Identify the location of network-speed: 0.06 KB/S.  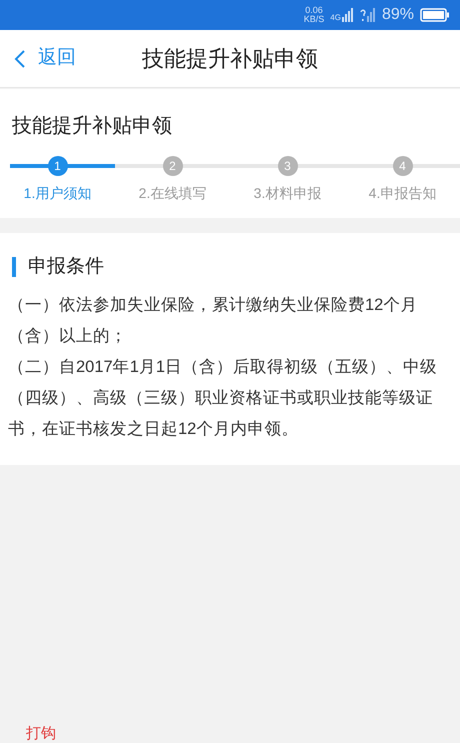
(314, 15).